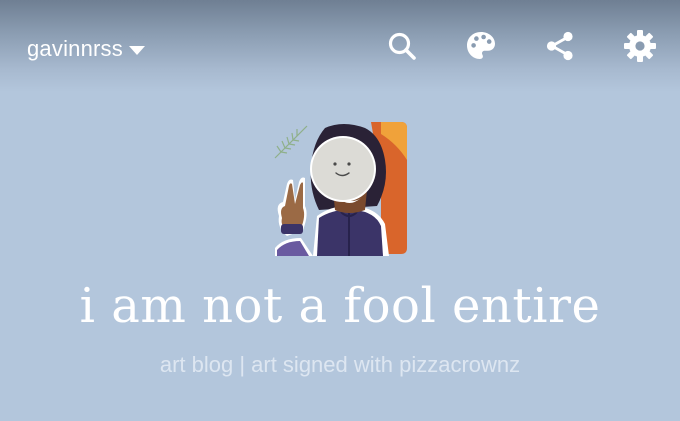 The height and width of the screenshot is (421, 680). I want to click on palette-icon, so click(481, 46).